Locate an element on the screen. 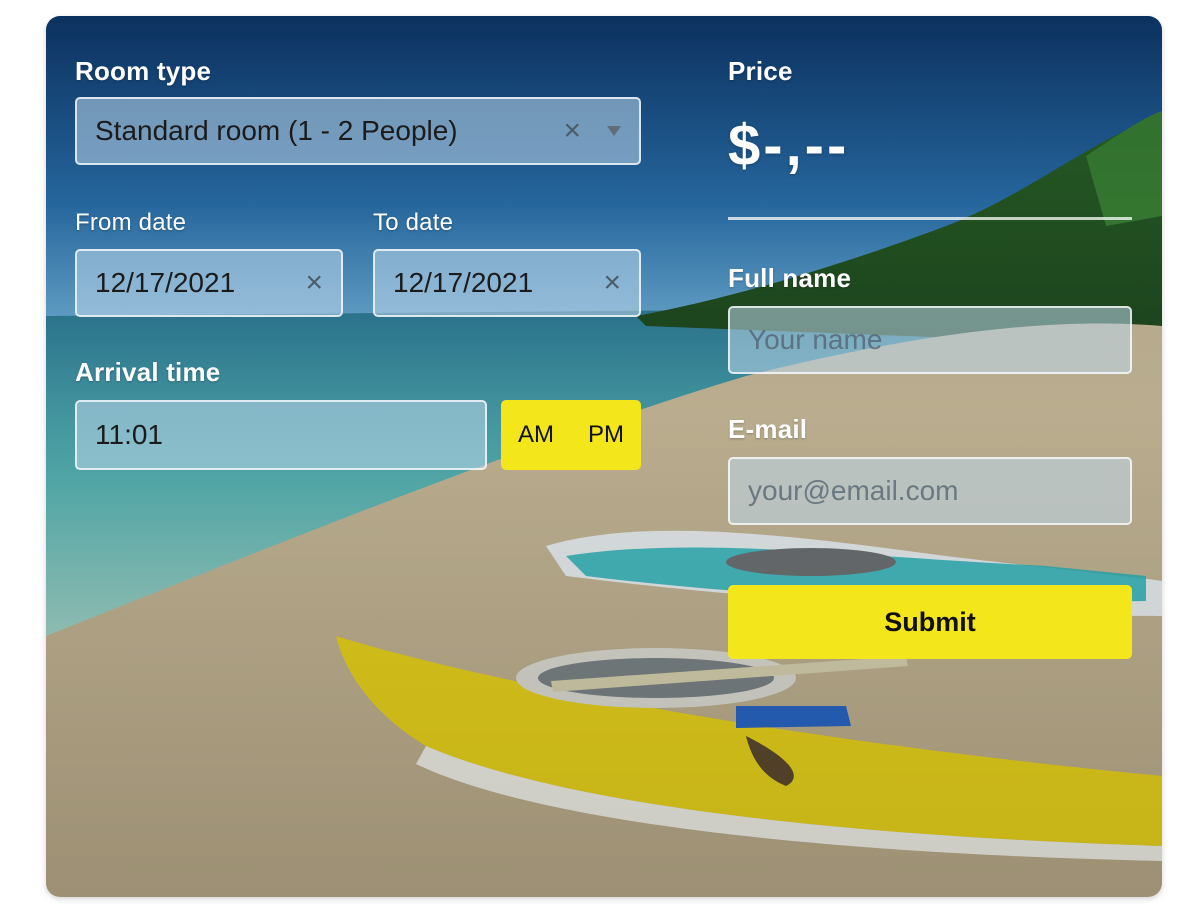 This screenshot has width=1200, height=915. to-date-value: 12/17/2021 is located at coordinates (463, 282).